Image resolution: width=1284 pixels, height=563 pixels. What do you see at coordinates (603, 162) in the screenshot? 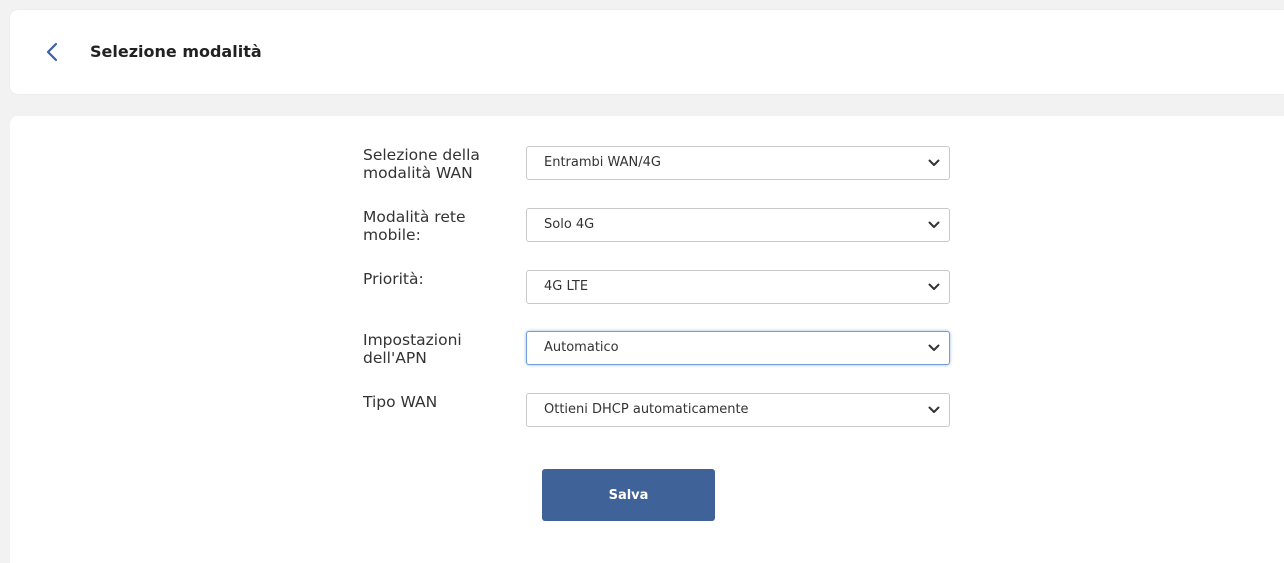
I see `wan-mode-value: Entrambi WAN/4G` at bounding box center [603, 162].